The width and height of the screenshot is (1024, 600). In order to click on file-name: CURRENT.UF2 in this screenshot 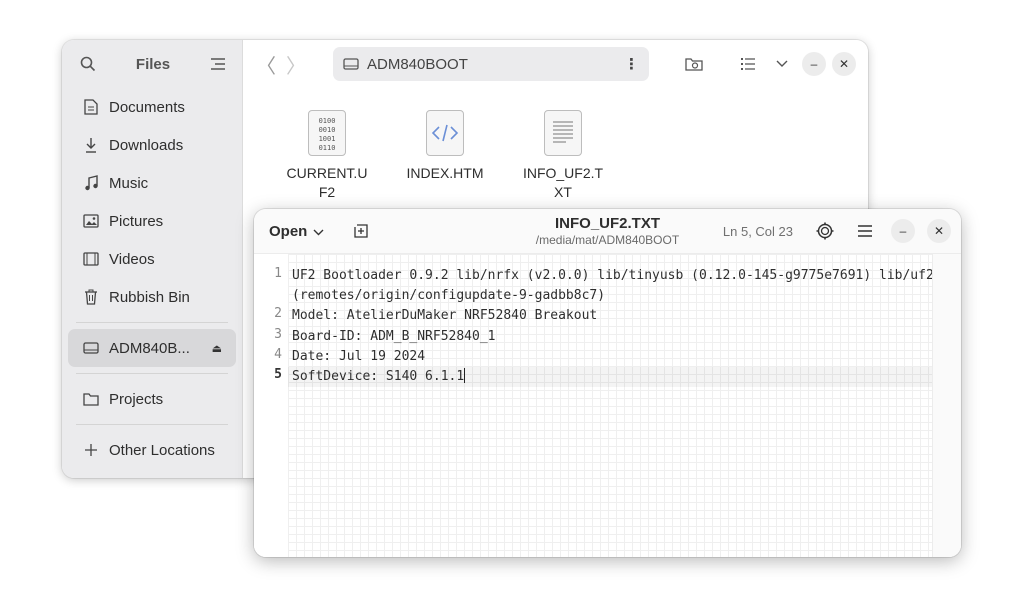, I will do `click(327, 182)`.